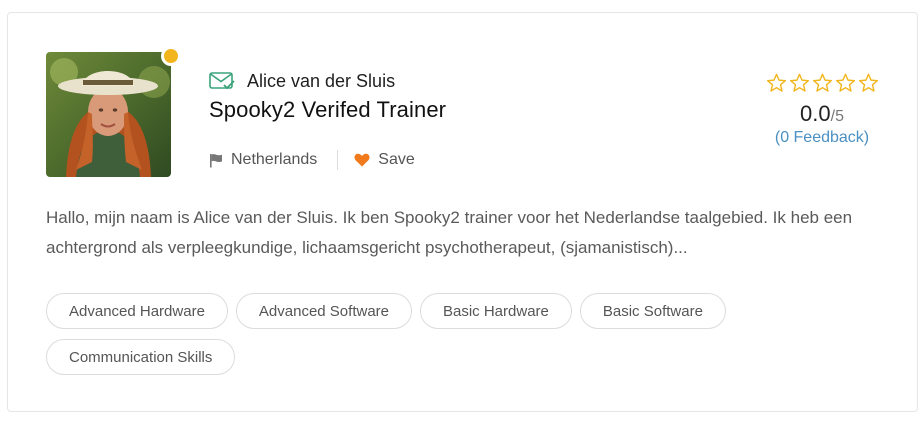 The image size is (923, 422). What do you see at coordinates (362, 160) in the screenshot?
I see `heart-icon` at bounding box center [362, 160].